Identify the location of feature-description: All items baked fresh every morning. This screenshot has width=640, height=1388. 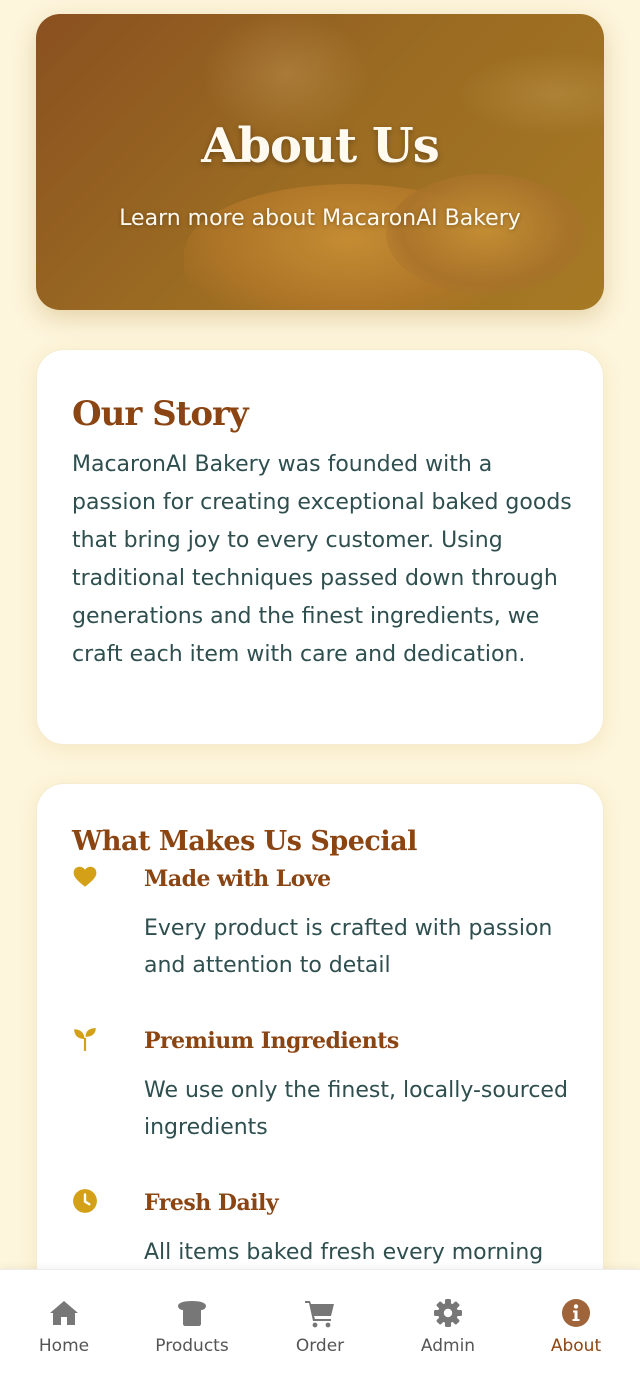
(344, 1252).